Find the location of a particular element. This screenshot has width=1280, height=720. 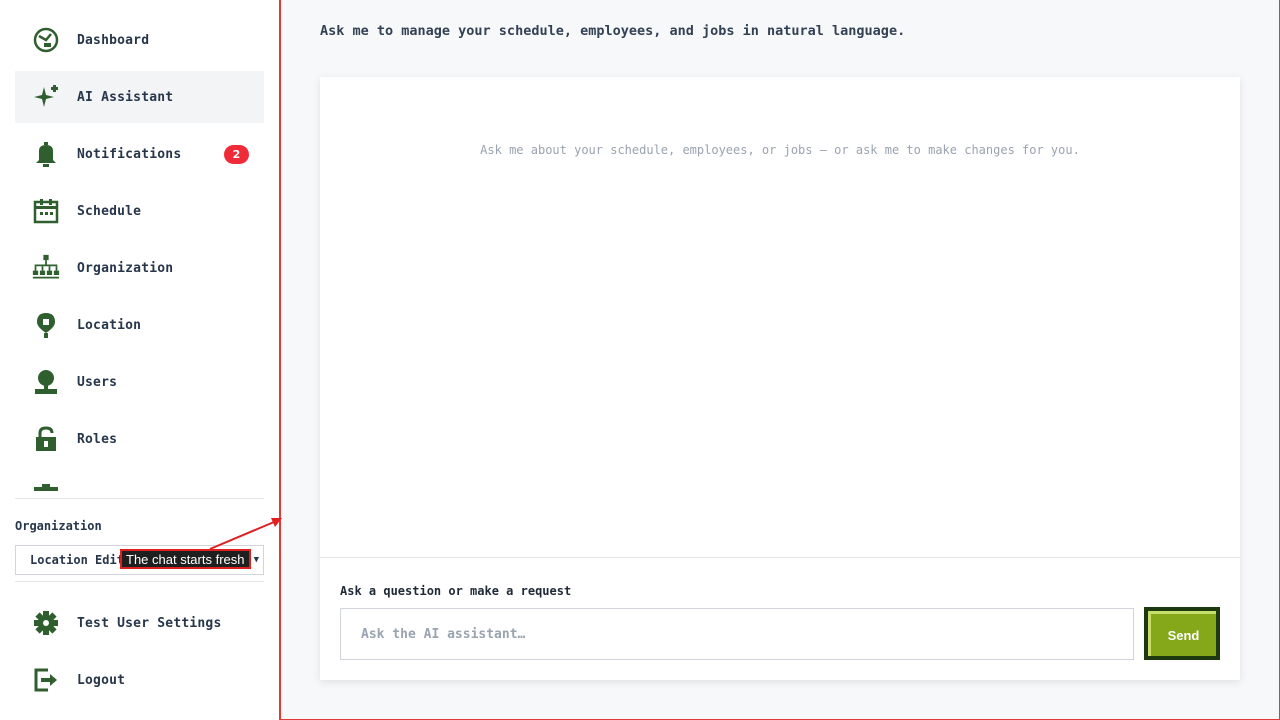

sidebar-item-label: Dashboard is located at coordinates (113, 40).